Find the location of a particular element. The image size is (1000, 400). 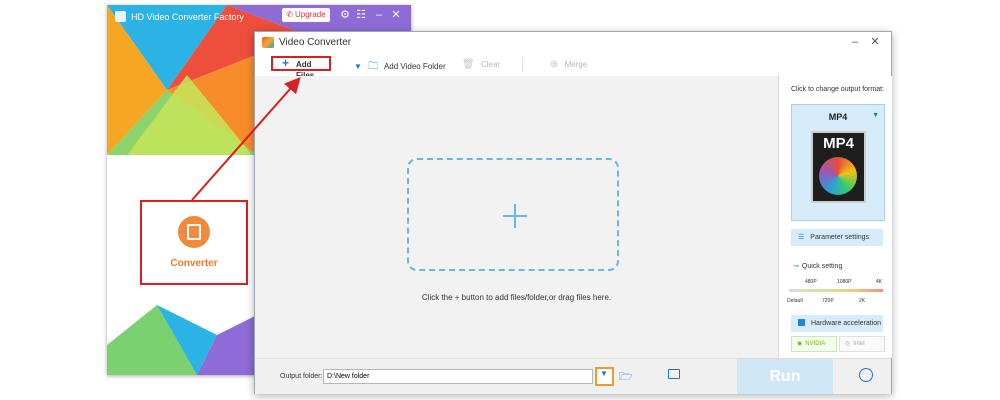

output-folder-field: D:\New folder is located at coordinates (458, 376).